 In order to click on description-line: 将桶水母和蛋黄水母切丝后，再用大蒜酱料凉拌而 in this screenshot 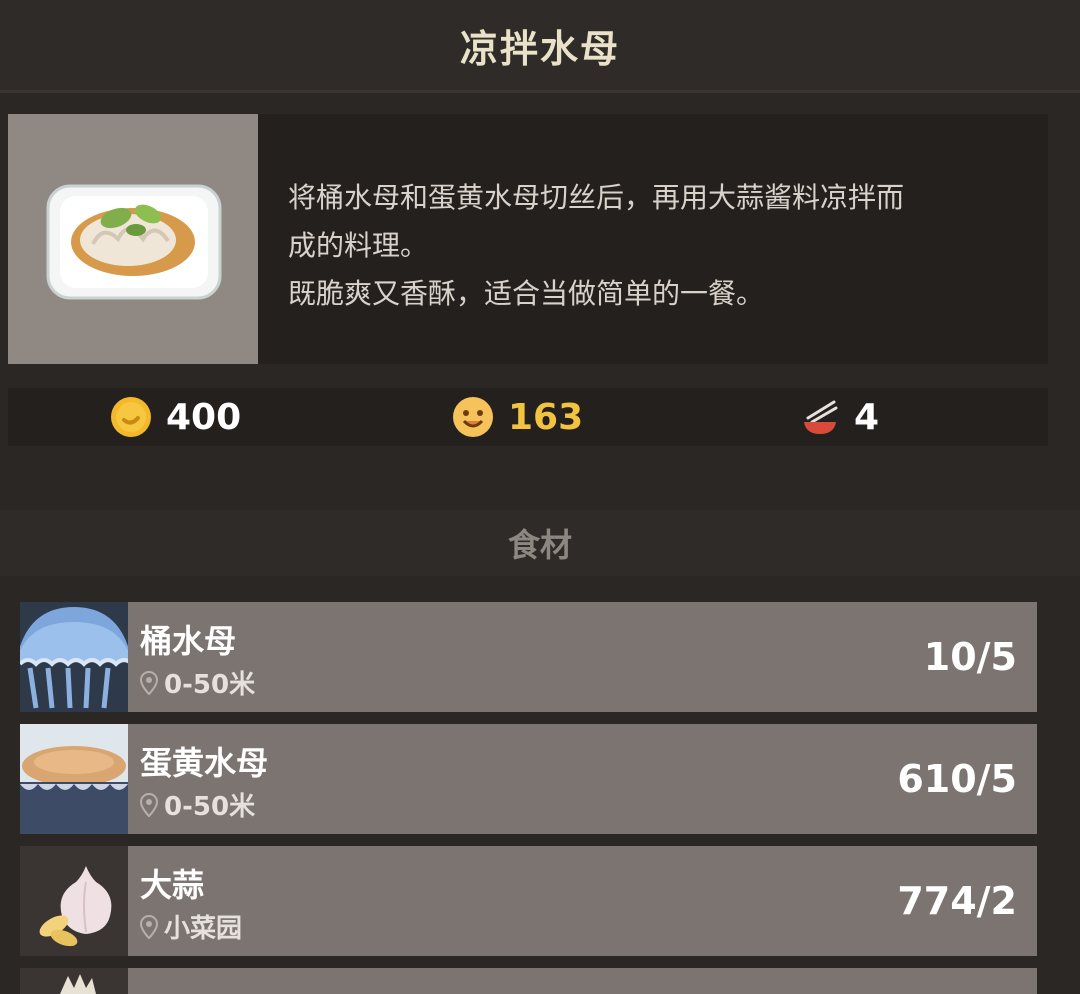, I will do `click(596, 197)`.